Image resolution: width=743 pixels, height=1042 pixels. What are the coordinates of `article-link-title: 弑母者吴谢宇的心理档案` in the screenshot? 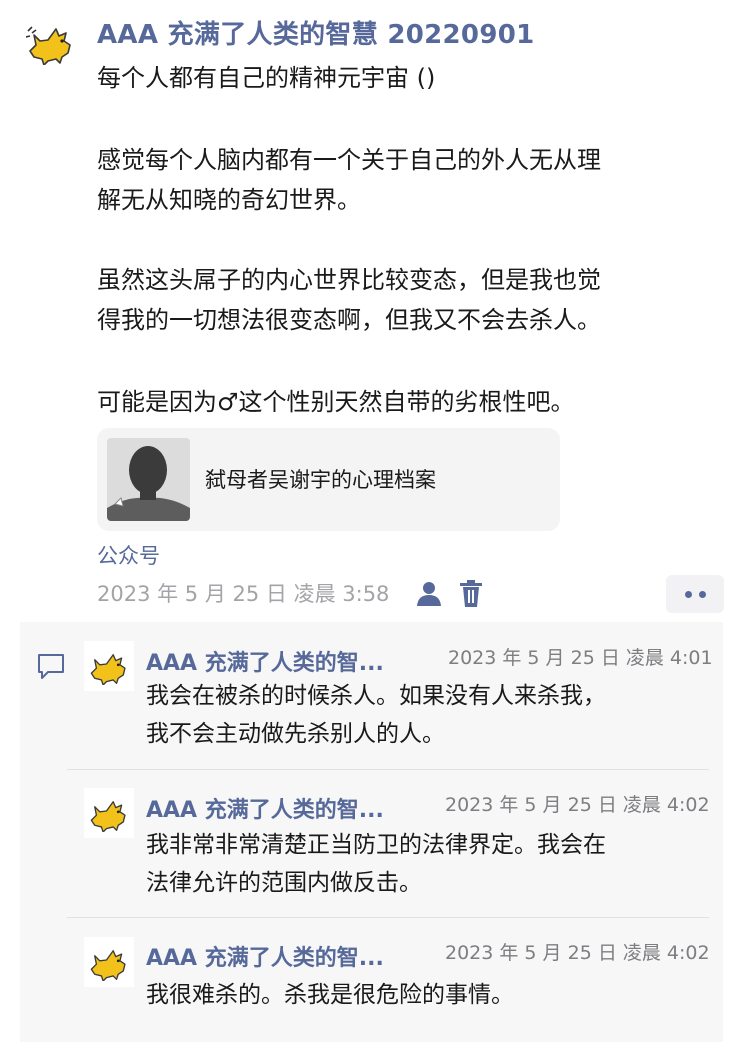 It's located at (320, 479).